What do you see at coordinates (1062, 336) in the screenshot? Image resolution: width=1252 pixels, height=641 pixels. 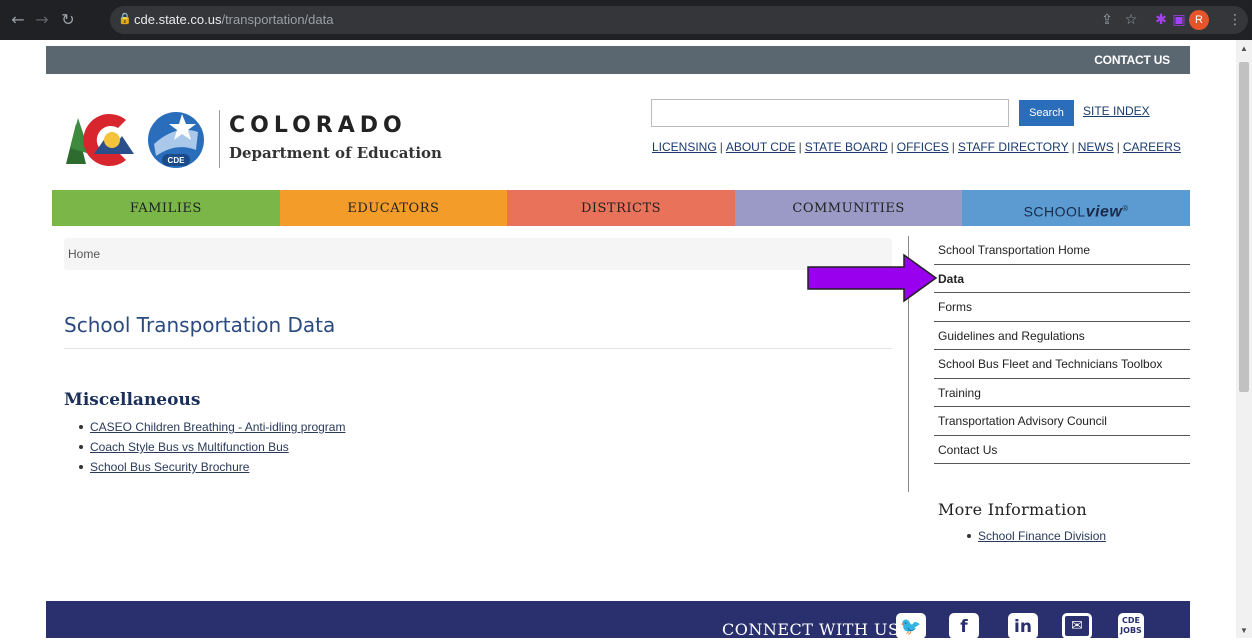 I see `sidebar-item-guidelines: Guidelines and Regulations` at bounding box center [1062, 336].